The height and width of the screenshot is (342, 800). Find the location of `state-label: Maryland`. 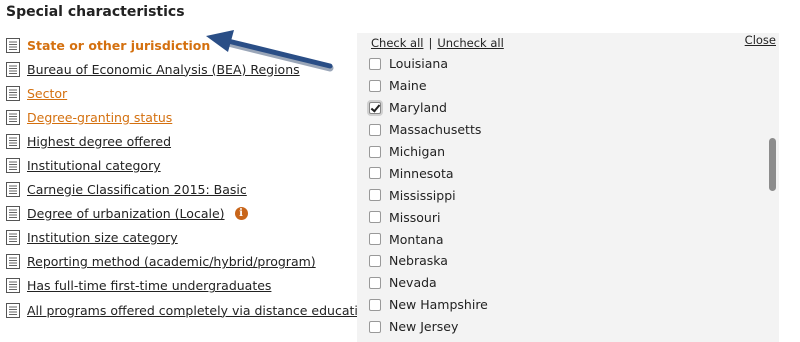

state-label: Maryland is located at coordinates (418, 108).